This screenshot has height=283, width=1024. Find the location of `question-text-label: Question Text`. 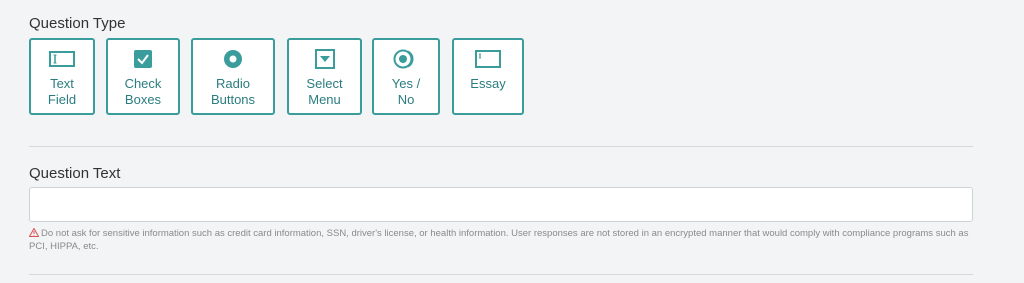

question-text-label: Question Text is located at coordinates (75, 173).